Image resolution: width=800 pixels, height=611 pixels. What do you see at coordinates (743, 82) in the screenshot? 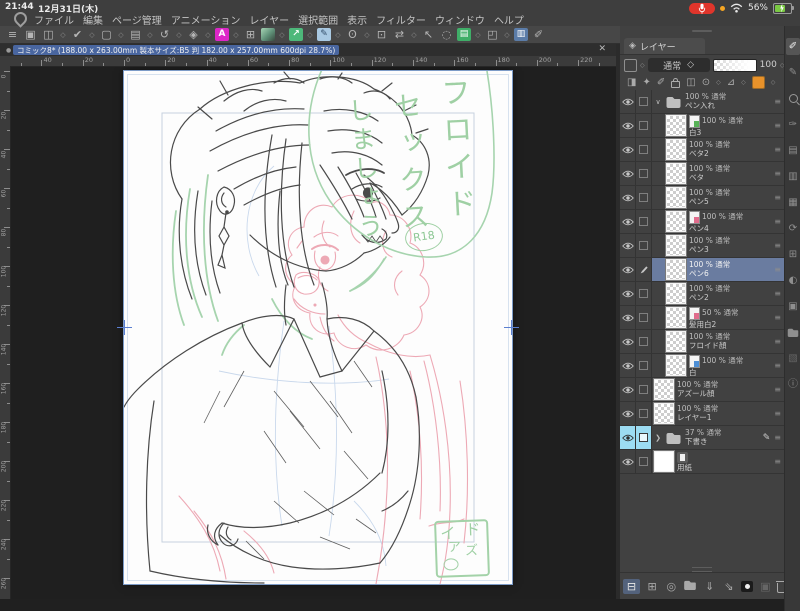
I see `ruler-visibility-stepper-icon: ◇` at bounding box center [743, 82].